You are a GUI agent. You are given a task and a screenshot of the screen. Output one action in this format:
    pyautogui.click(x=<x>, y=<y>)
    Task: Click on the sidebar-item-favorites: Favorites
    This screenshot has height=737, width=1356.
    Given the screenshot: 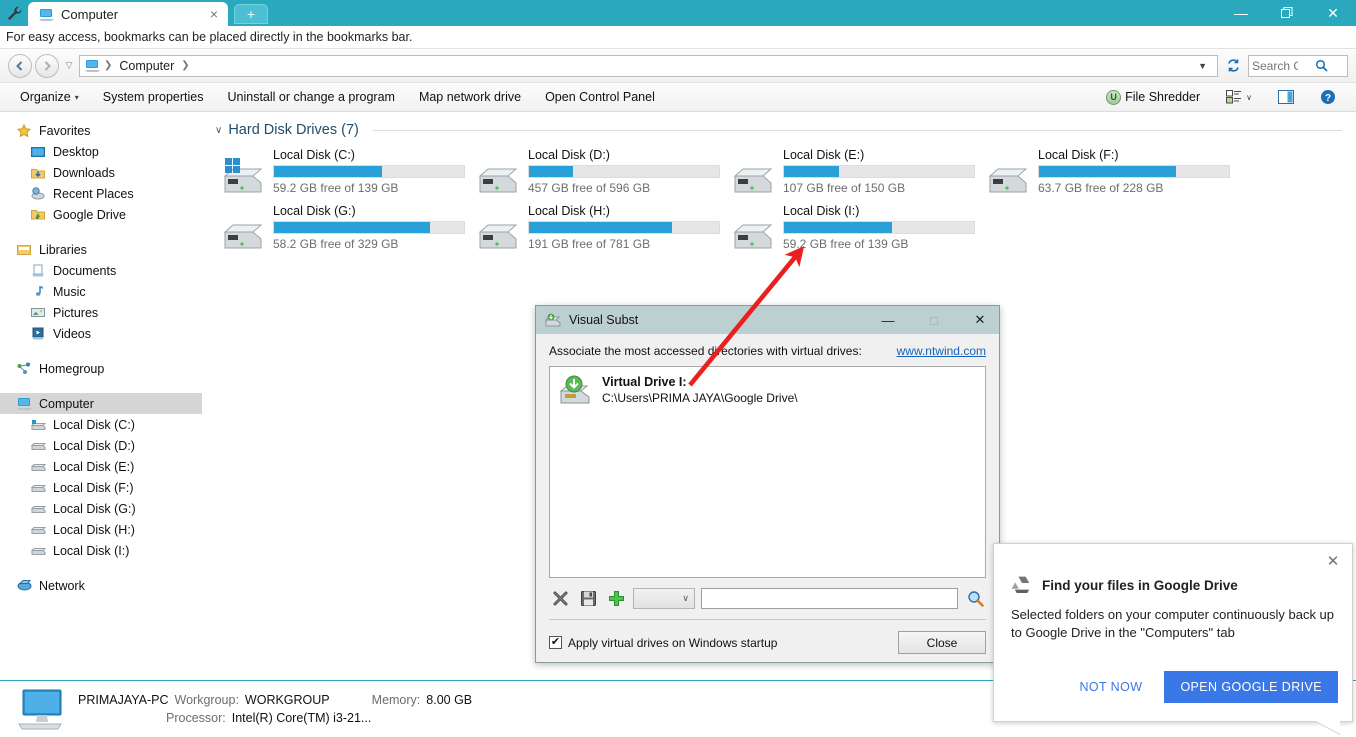 What is the action you would take?
    pyautogui.click(x=101, y=130)
    